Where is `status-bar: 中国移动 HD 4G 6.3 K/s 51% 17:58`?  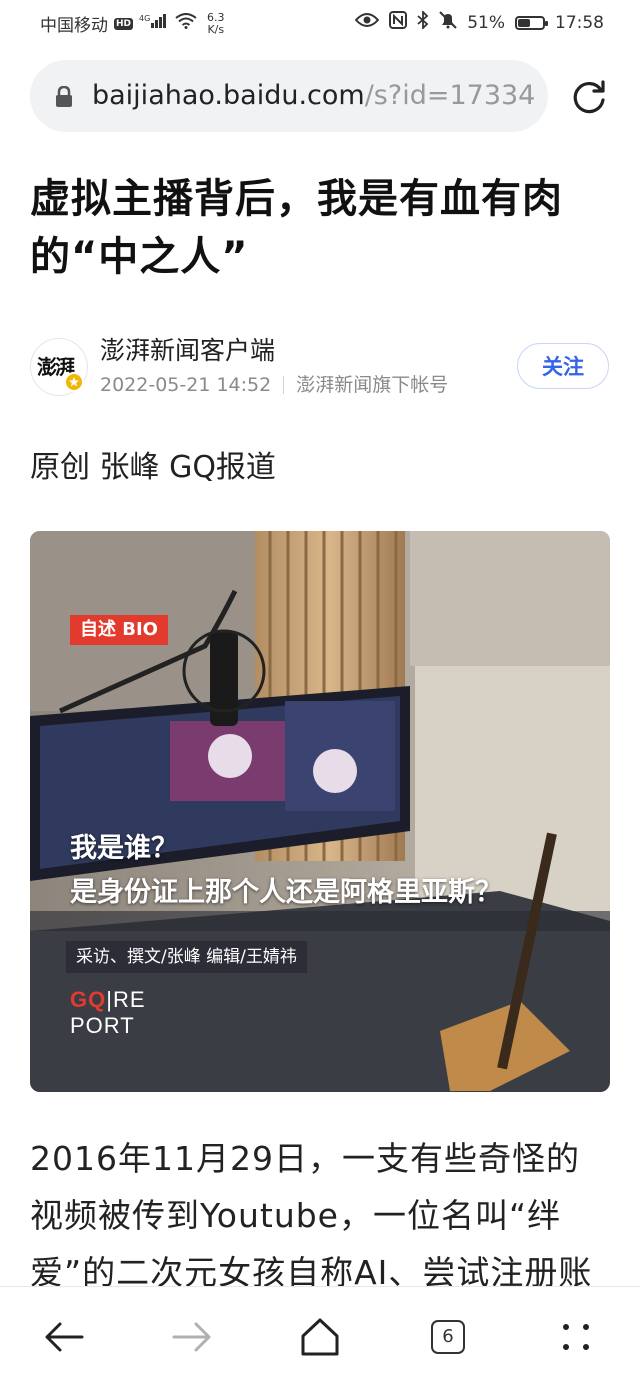
status-bar: 中国移动 HD 4G 6.3 K/s 51% 17:58 is located at coordinates (320, 22).